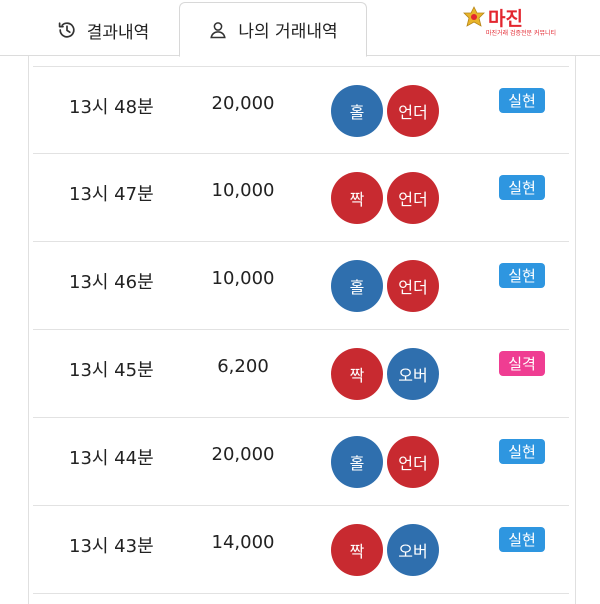 The image size is (600, 604). I want to click on tab-results-label: 결과내역, so click(118, 32).